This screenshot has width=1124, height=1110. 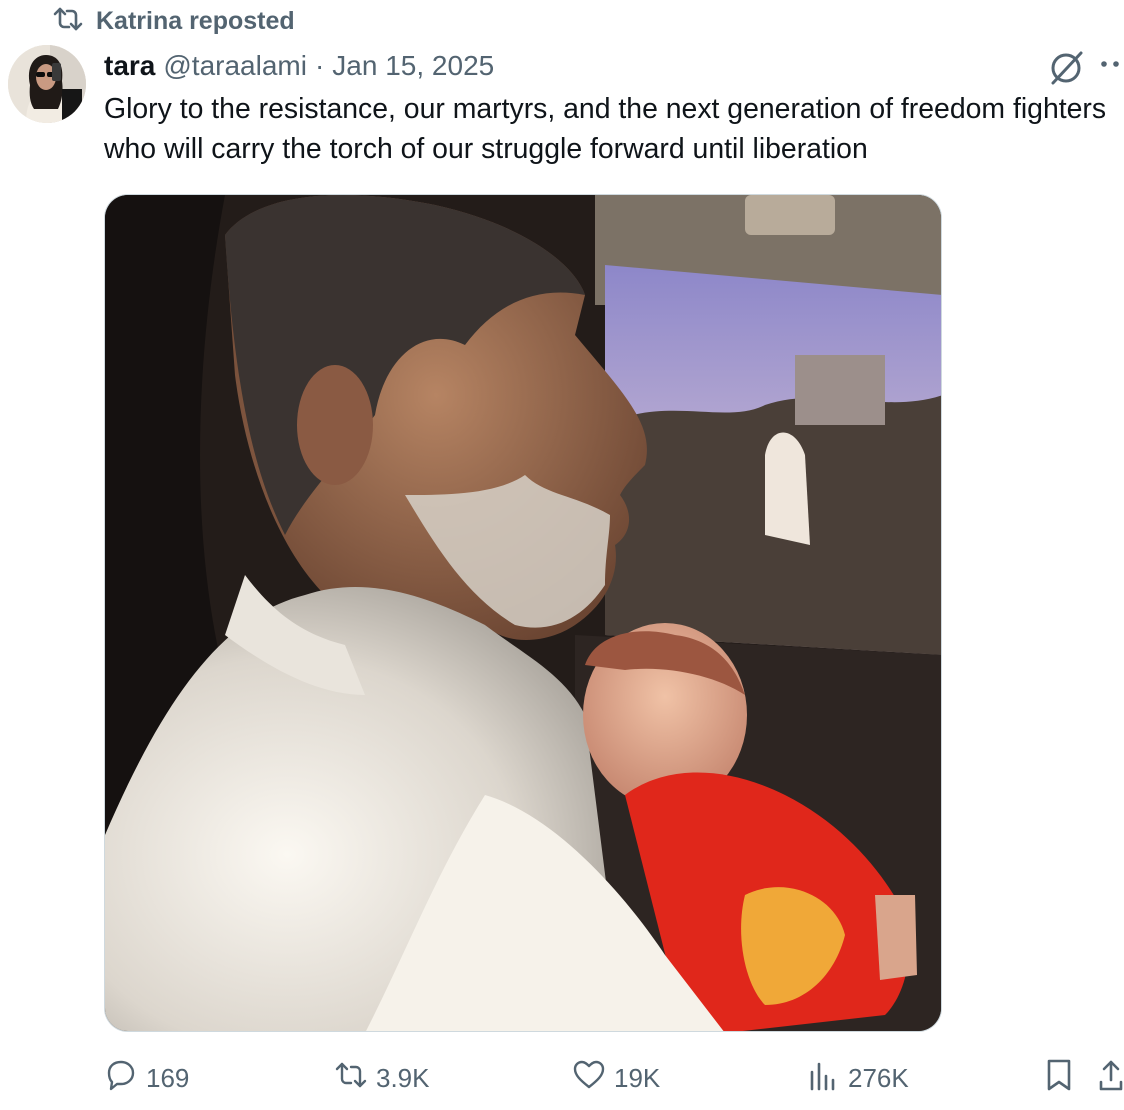 I want to click on views-icon, so click(x=823, y=1078).